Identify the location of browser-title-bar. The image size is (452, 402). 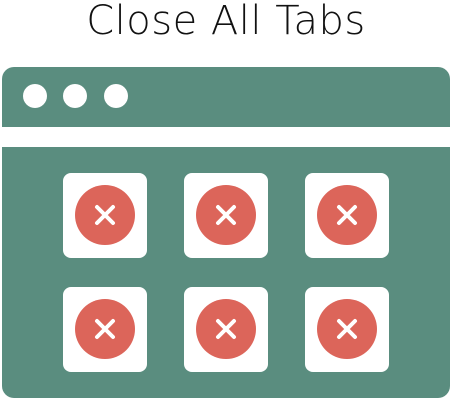
(226, 97).